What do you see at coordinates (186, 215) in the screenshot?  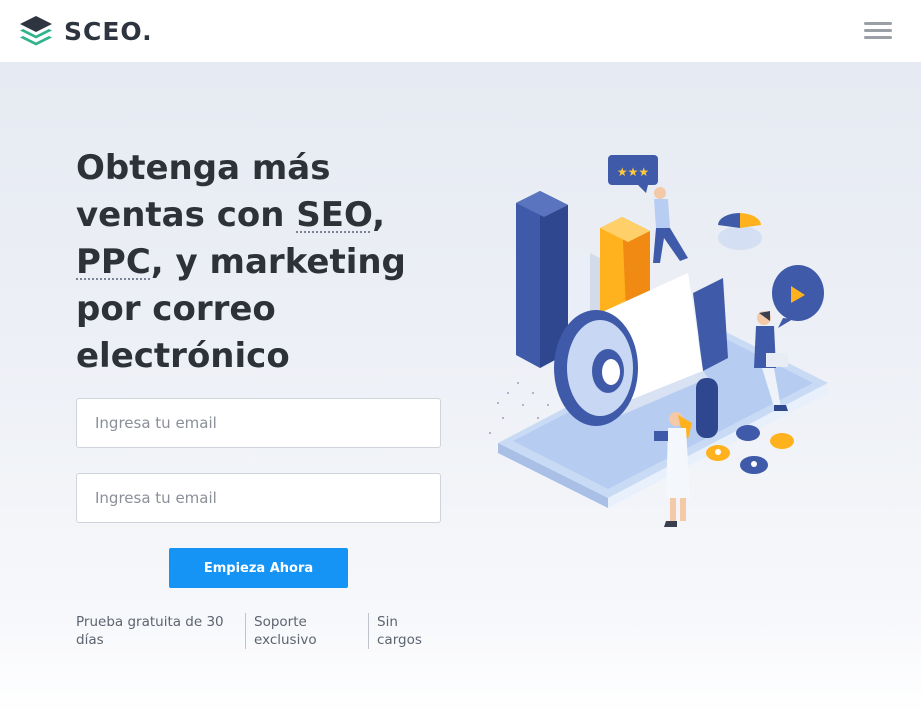 I see `headline-line-2: ventas con` at bounding box center [186, 215].